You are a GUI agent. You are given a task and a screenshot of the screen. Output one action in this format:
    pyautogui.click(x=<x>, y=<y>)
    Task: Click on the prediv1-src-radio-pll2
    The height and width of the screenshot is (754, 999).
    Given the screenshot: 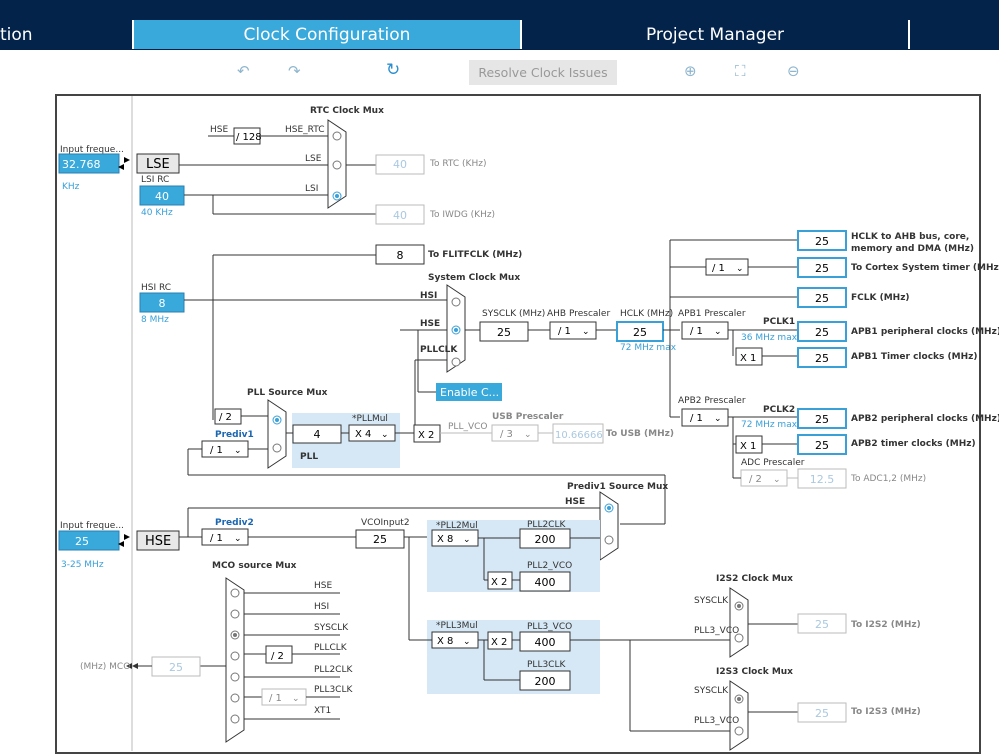 What is the action you would take?
    pyautogui.click(x=609, y=540)
    